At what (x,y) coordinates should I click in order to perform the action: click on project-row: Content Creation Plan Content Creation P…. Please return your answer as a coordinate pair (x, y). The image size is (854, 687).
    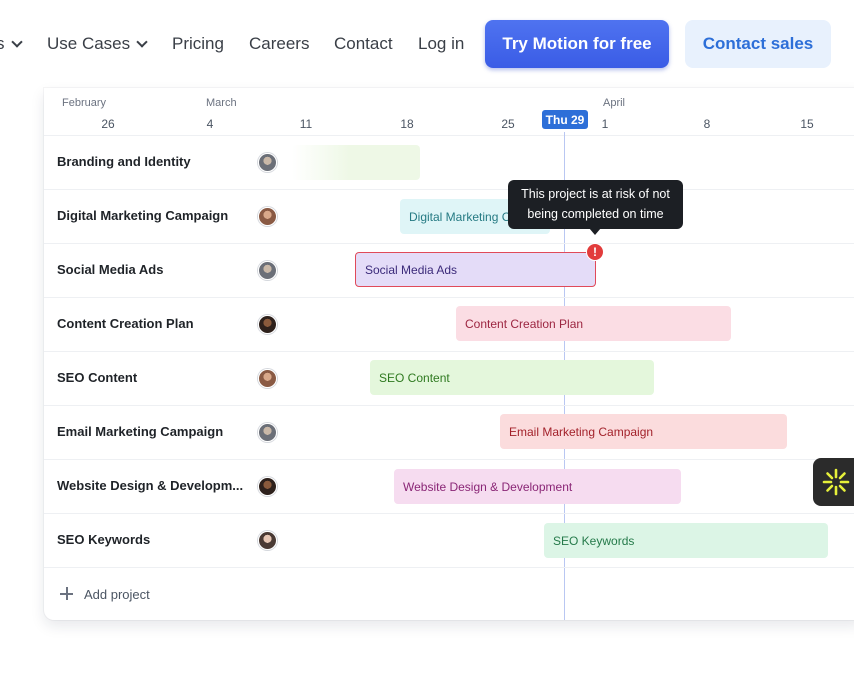
    Looking at the image, I should click on (449, 325).